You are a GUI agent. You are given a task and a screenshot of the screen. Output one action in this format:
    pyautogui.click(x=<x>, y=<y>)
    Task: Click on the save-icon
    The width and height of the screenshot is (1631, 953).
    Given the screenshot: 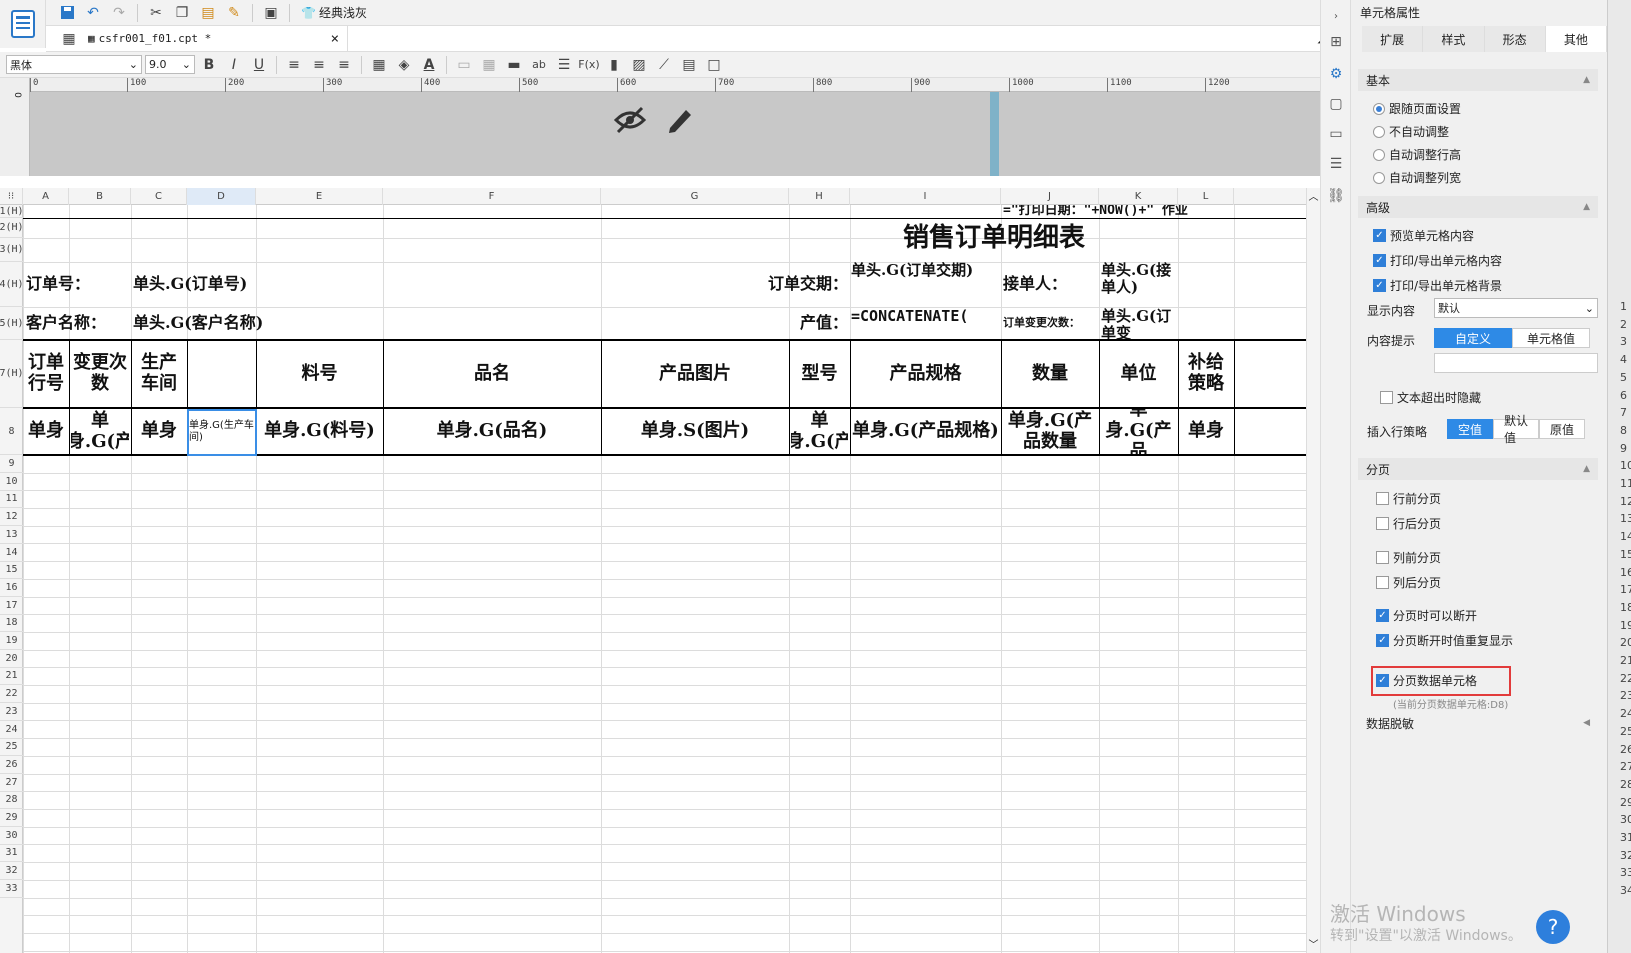 What is the action you would take?
    pyautogui.click(x=67, y=13)
    